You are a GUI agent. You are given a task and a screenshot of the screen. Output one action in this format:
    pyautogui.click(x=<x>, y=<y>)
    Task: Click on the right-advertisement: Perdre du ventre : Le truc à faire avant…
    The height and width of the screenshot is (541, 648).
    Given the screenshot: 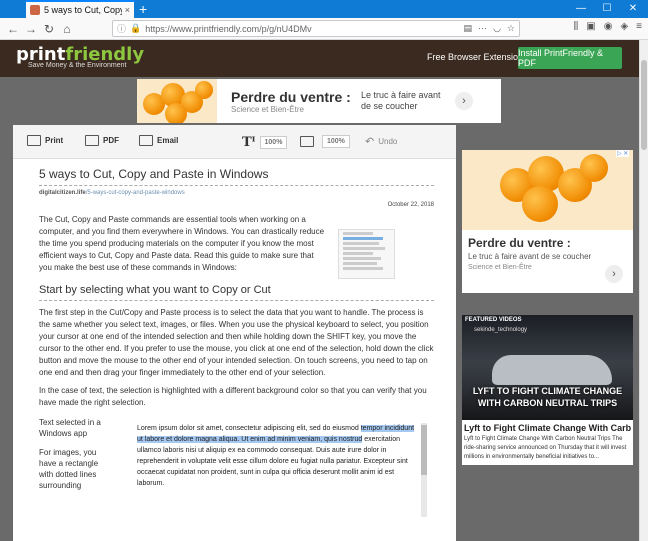 What is the action you would take?
    pyautogui.click(x=547, y=221)
    